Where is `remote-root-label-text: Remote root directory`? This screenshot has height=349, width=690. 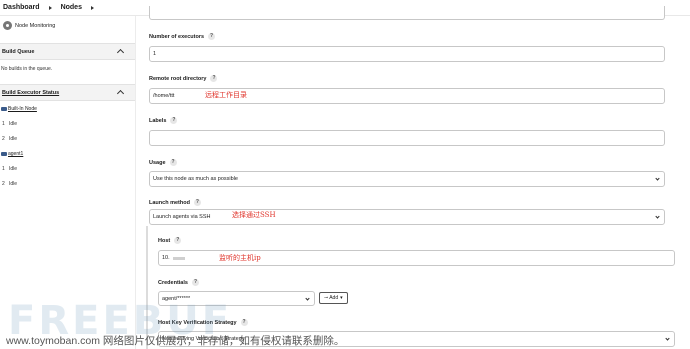
remote-root-label-text: Remote root directory is located at coordinates (178, 78).